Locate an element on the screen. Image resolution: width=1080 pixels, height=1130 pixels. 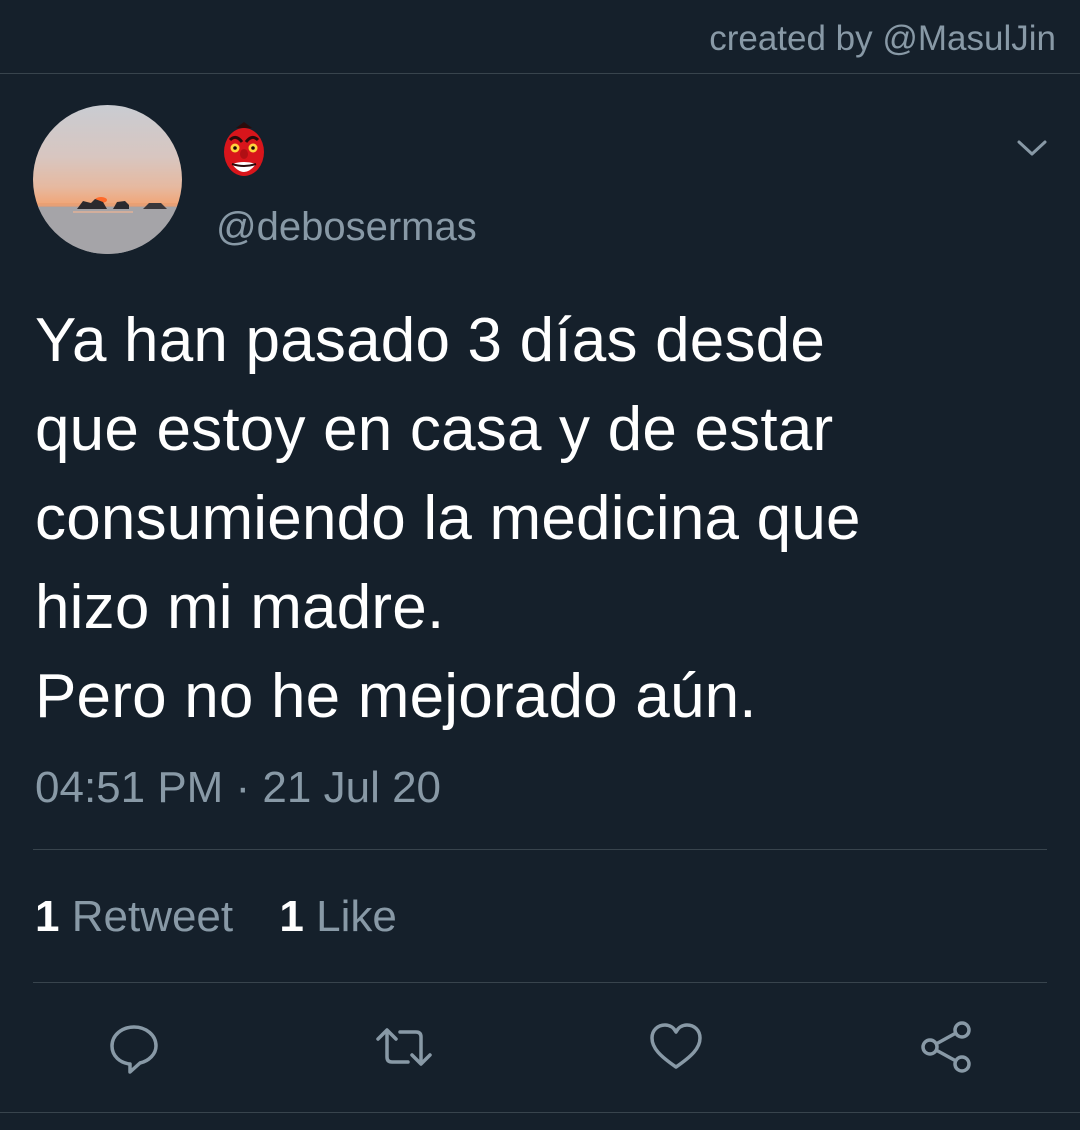
like-label: Like is located at coordinates (356, 916).